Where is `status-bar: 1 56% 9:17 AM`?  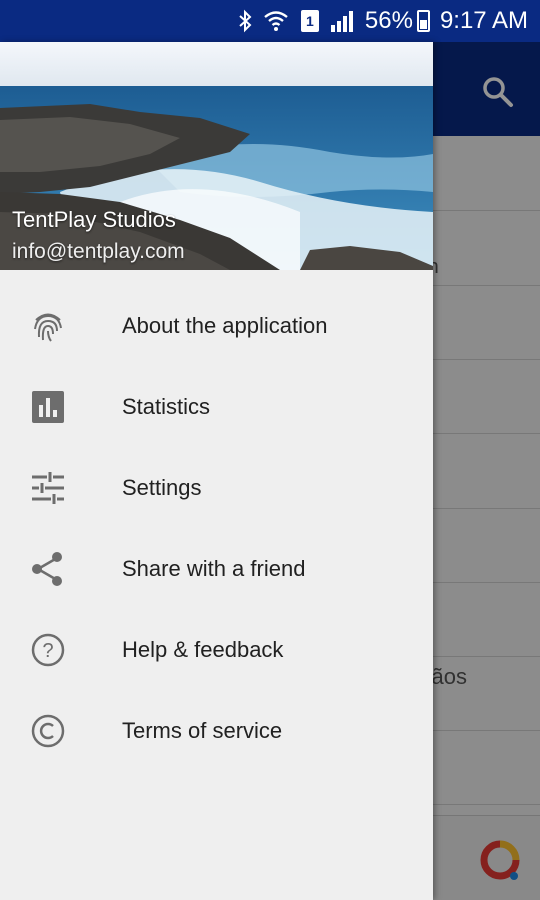 status-bar: 1 56% 9:17 AM is located at coordinates (270, 21).